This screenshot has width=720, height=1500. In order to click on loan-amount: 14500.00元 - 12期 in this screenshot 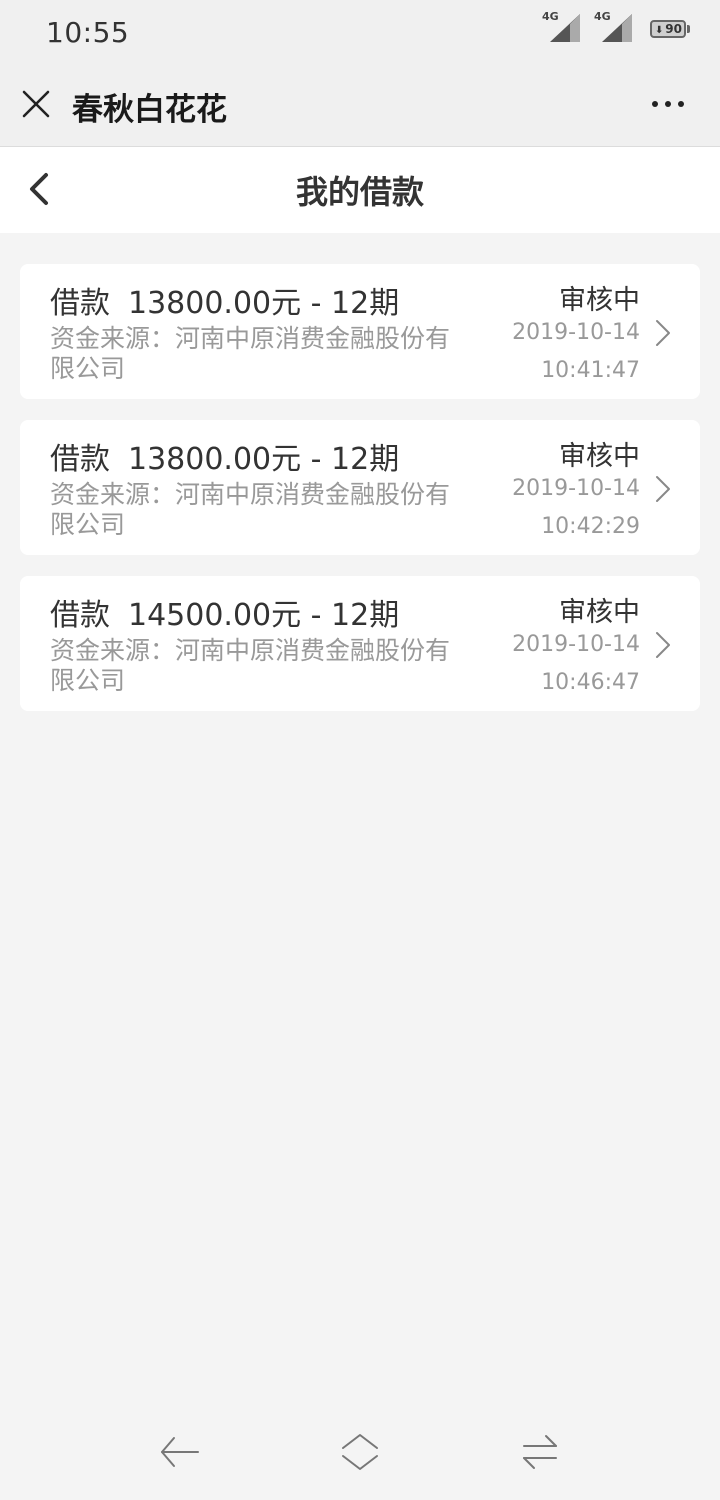, I will do `click(264, 615)`.